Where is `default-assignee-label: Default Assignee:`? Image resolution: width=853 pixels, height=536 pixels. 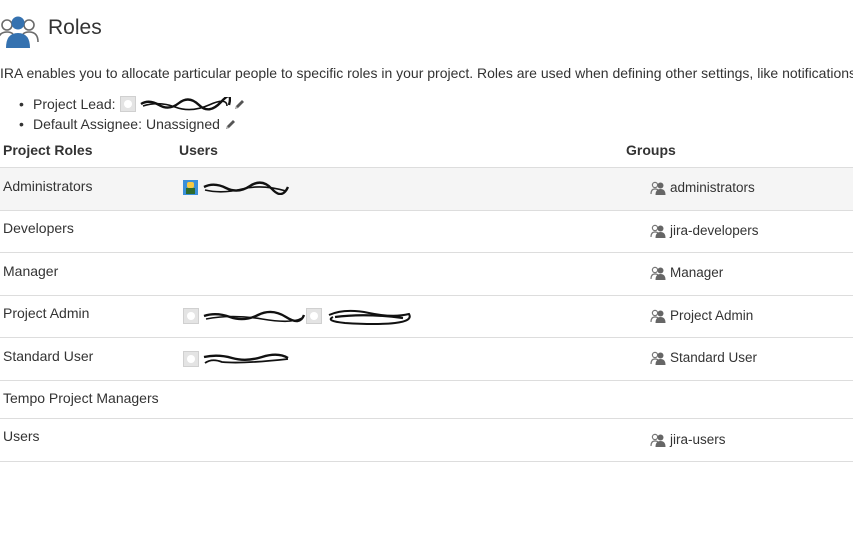
default-assignee-label: Default Assignee: is located at coordinates (87, 124).